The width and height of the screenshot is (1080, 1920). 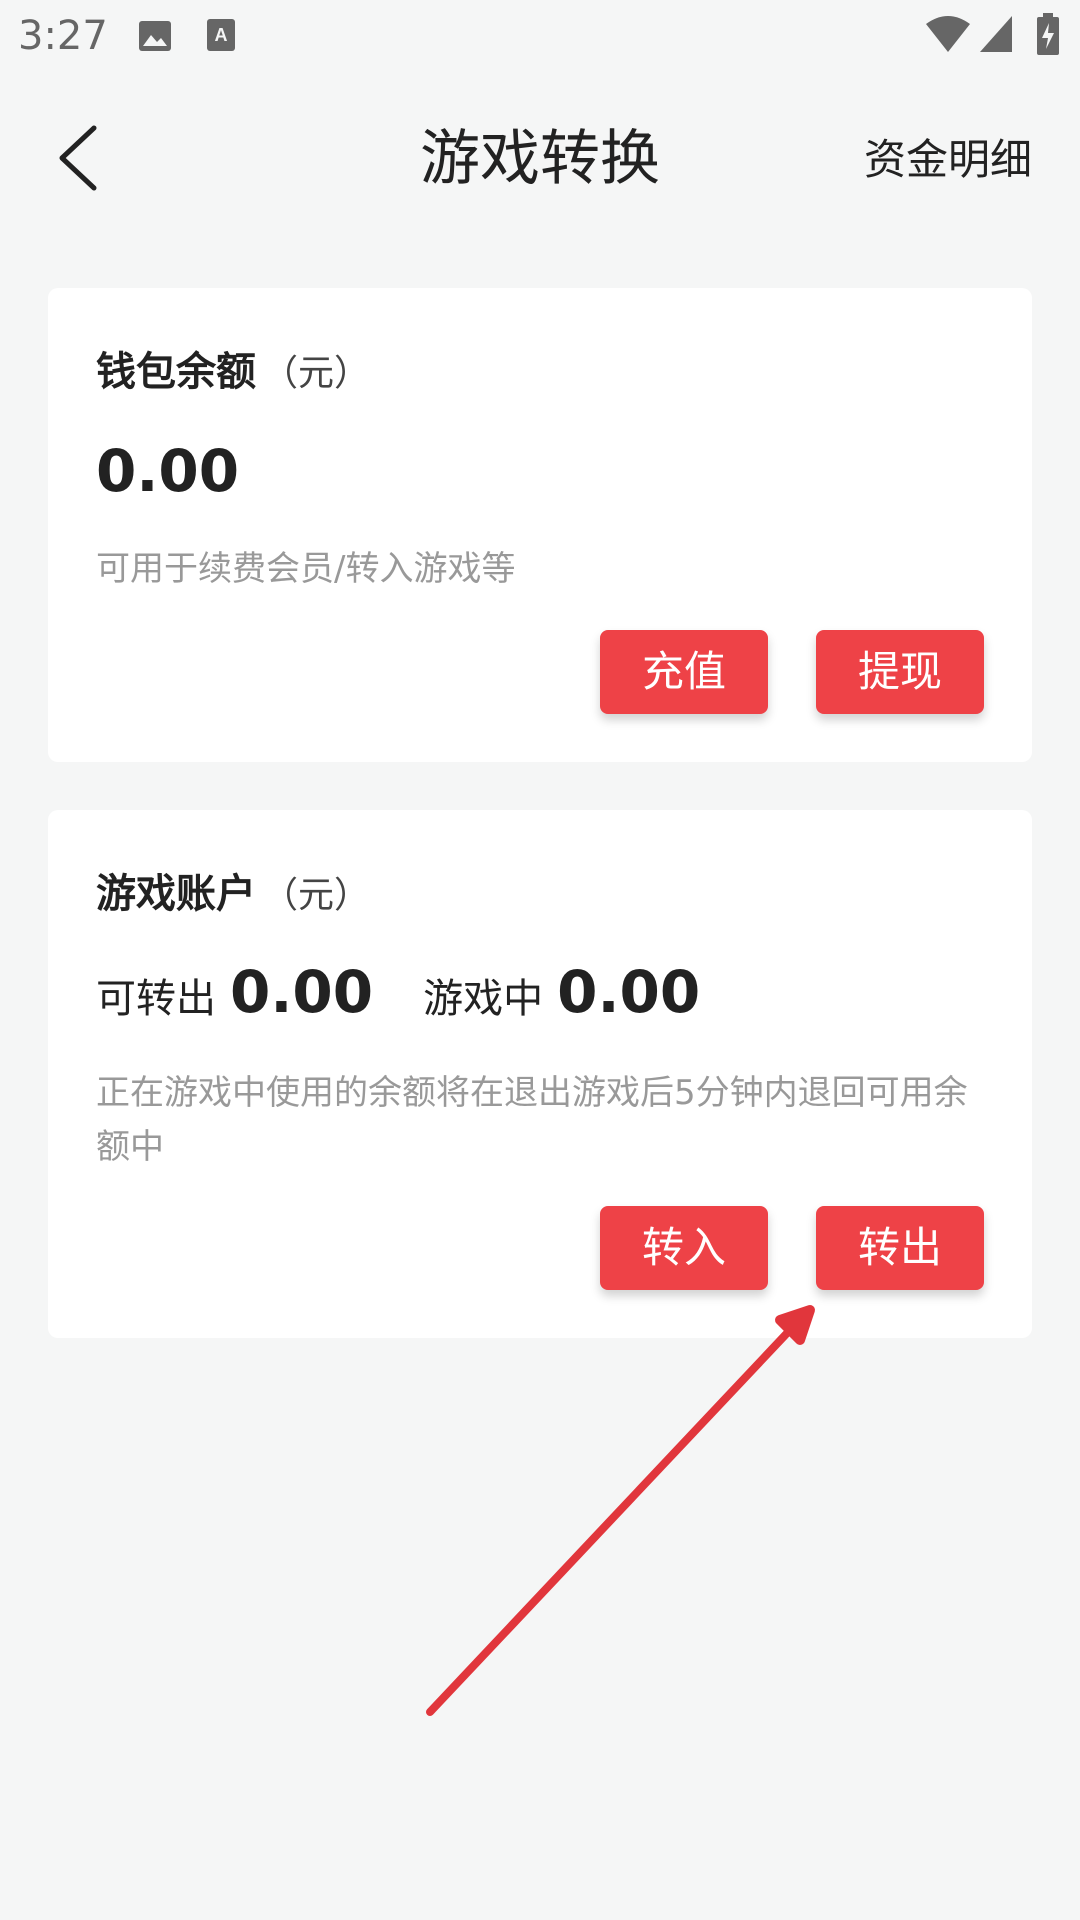 What do you see at coordinates (684, 672) in the screenshot?
I see `recharge-button: 充值` at bounding box center [684, 672].